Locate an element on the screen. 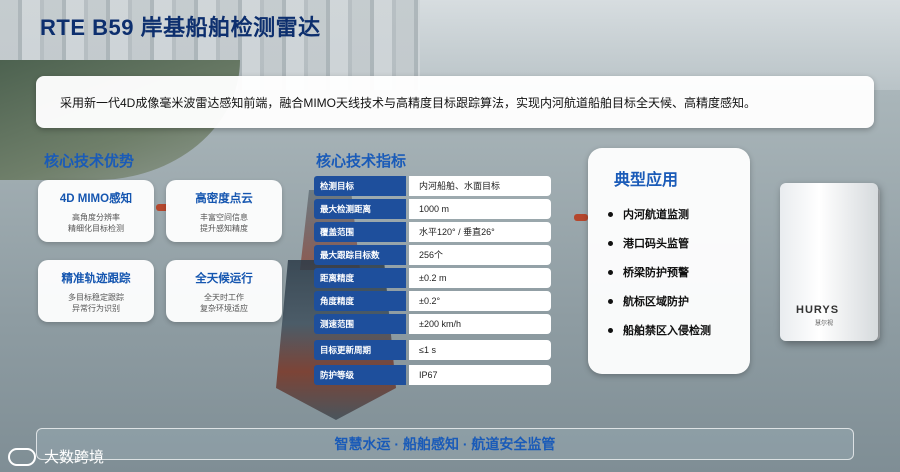  advantage-card-tracking: 精准轨迹跟踪 多目标稳定跟踪 异常行为识别 is located at coordinates (96, 291).